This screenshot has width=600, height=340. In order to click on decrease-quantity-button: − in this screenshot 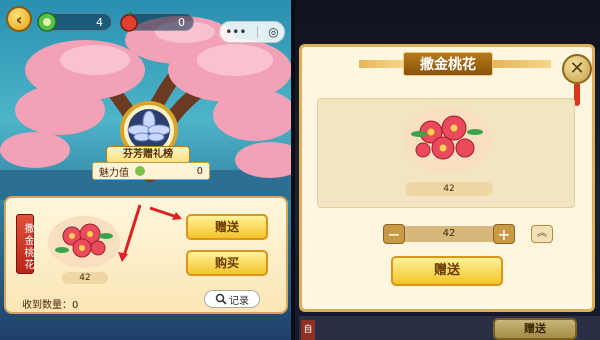, I will do `click(394, 234)`.